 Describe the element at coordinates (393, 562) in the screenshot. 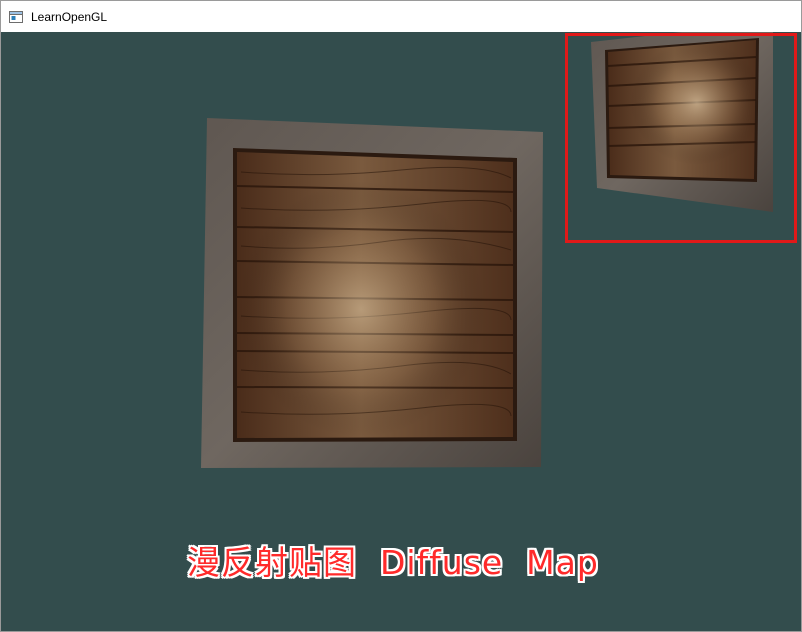

I see `diffuse-map-caption: 漫反射贴图 Diffuse Map` at that location.